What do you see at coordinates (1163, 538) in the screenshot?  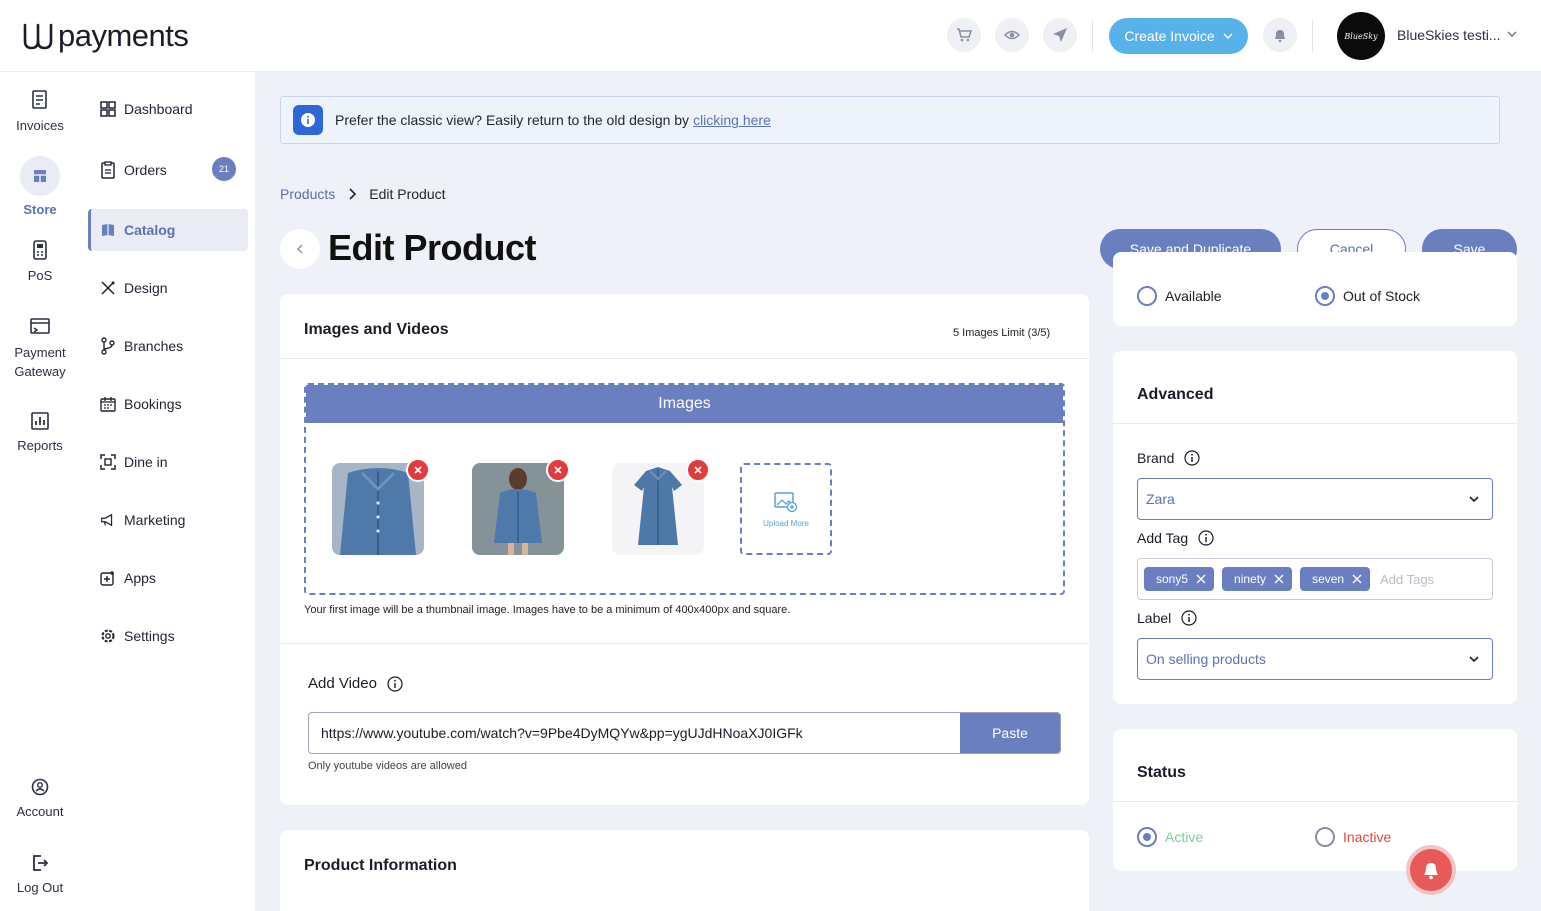 I see `add-tag-label-text: Add Tag` at bounding box center [1163, 538].